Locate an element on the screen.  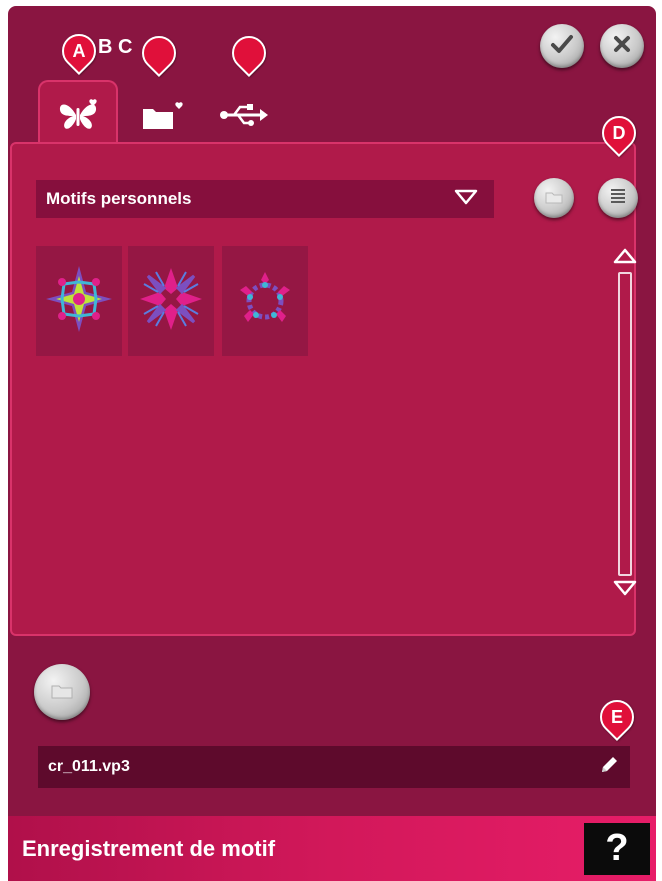
list-view-button is located at coordinates (618, 198).